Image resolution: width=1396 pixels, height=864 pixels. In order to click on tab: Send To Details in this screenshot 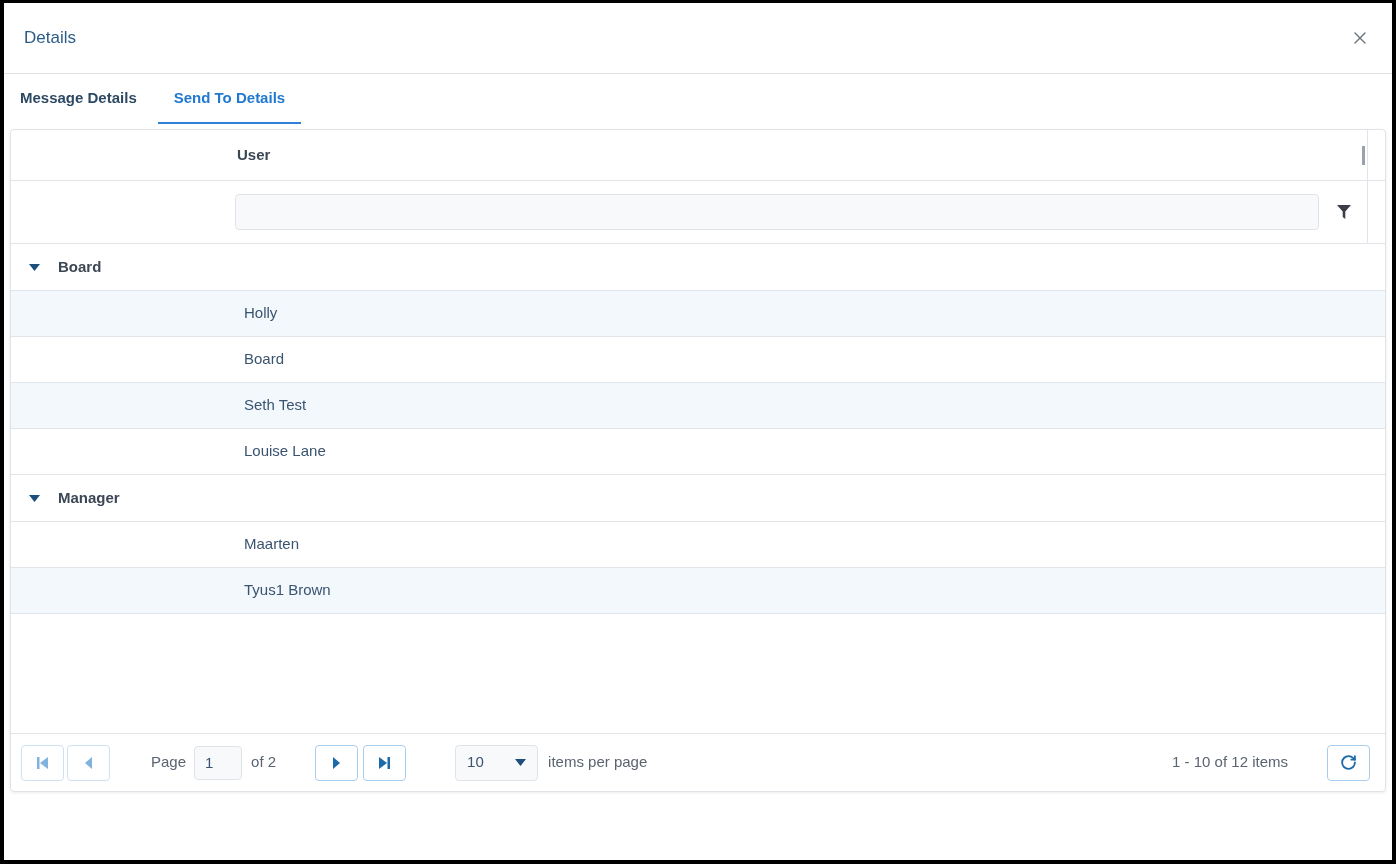, I will do `click(229, 99)`.